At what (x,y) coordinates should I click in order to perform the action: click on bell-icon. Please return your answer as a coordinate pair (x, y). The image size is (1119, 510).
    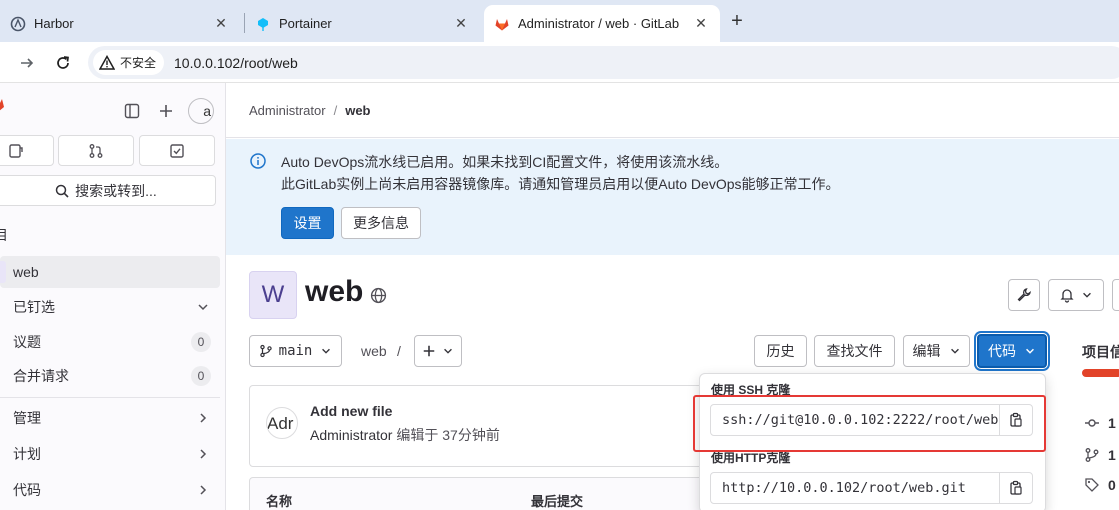
    Looking at the image, I should click on (1067, 296).